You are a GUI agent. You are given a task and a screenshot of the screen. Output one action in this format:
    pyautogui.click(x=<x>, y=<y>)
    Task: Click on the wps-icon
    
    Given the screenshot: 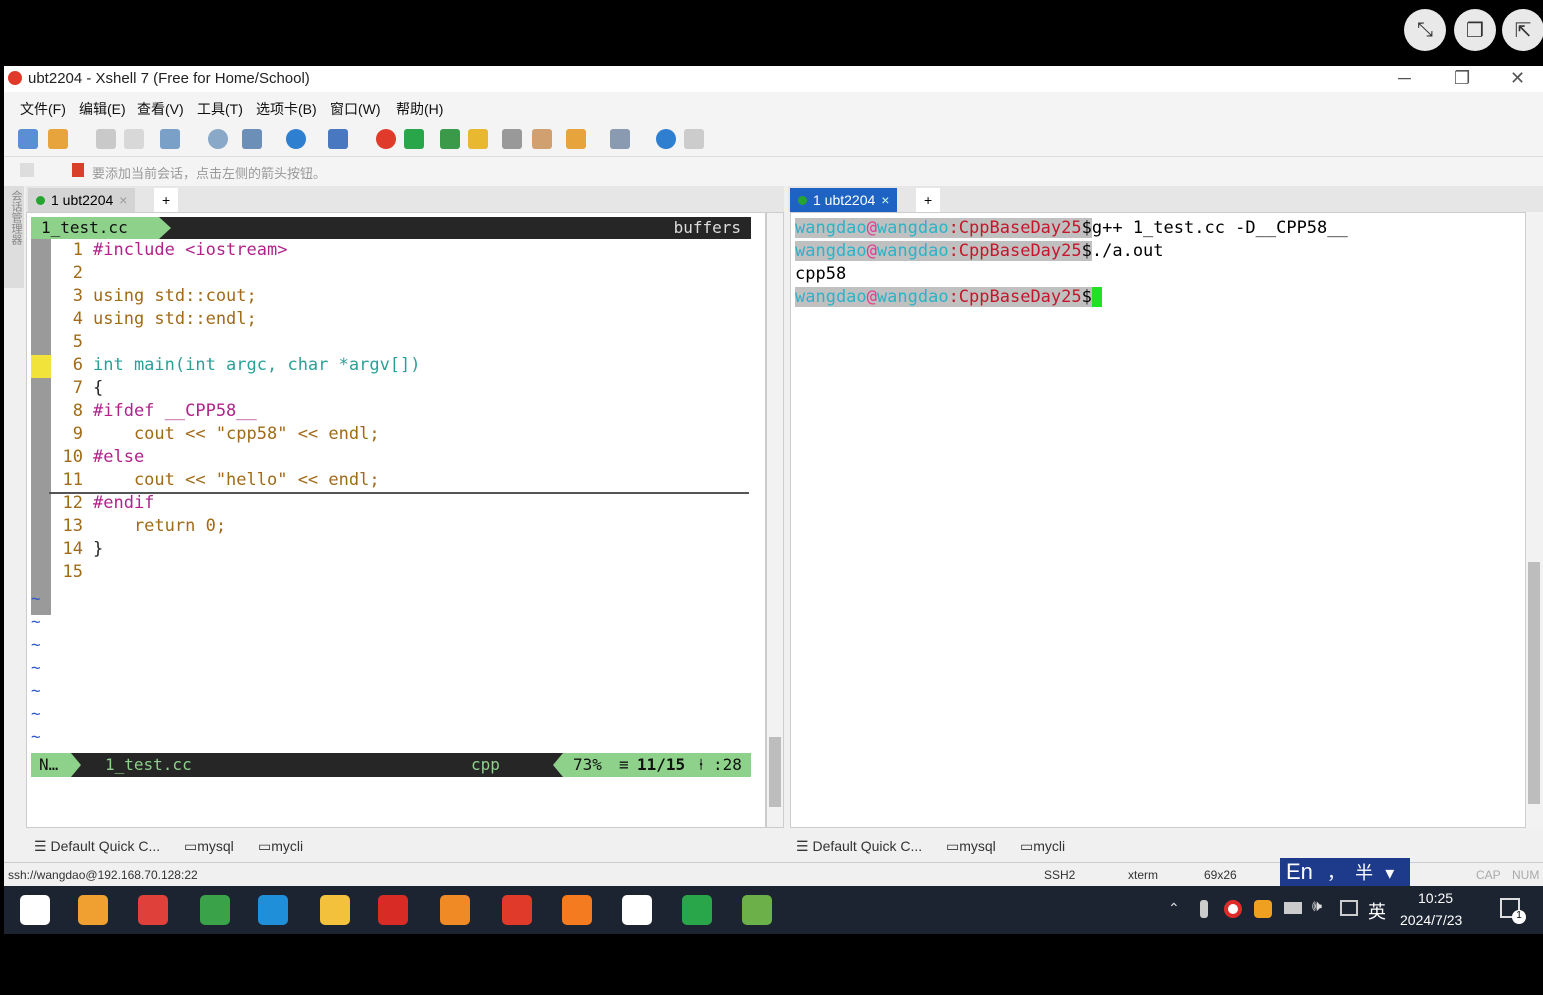 What is the action you would take?
    pyautogui.click(x=393, y=910)
    